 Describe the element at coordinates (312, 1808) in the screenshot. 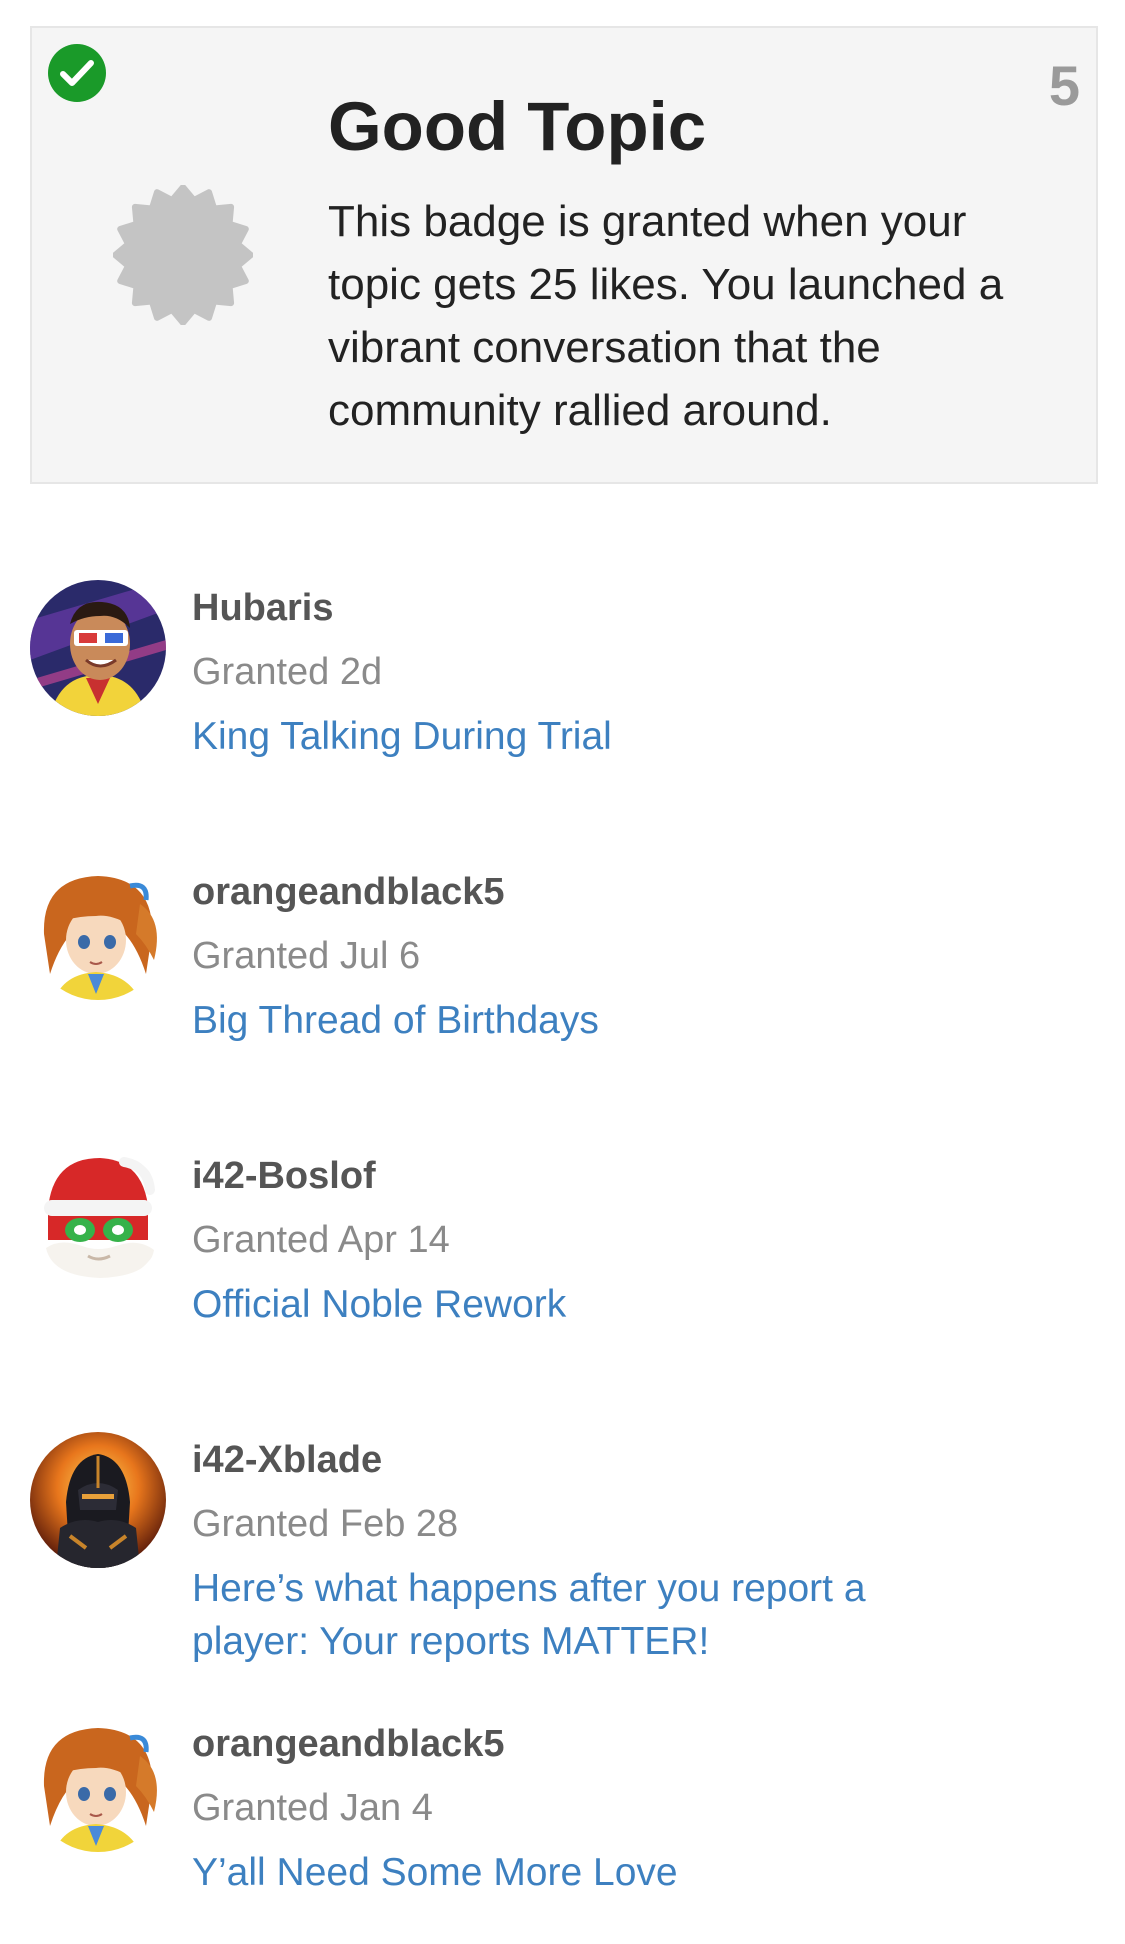

I see `grant-date: Granted Jan 4` at that location.